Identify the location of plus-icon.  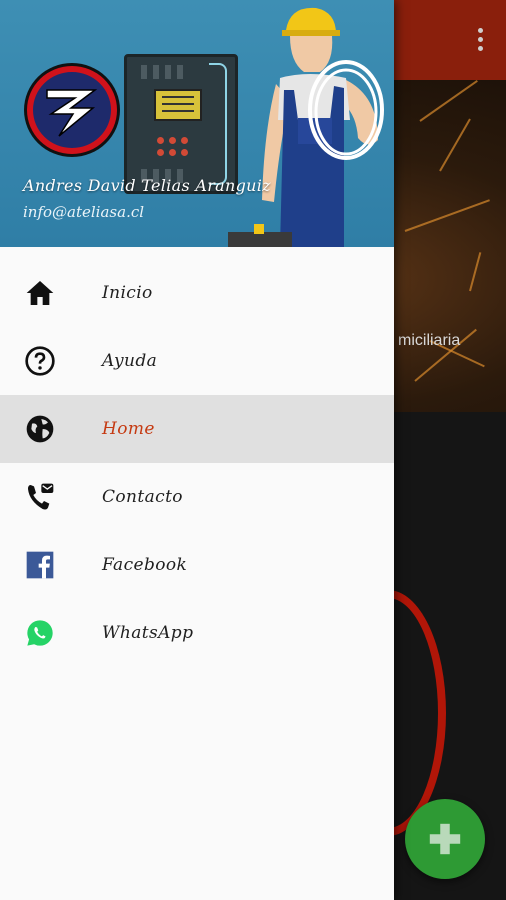
(445, 839).